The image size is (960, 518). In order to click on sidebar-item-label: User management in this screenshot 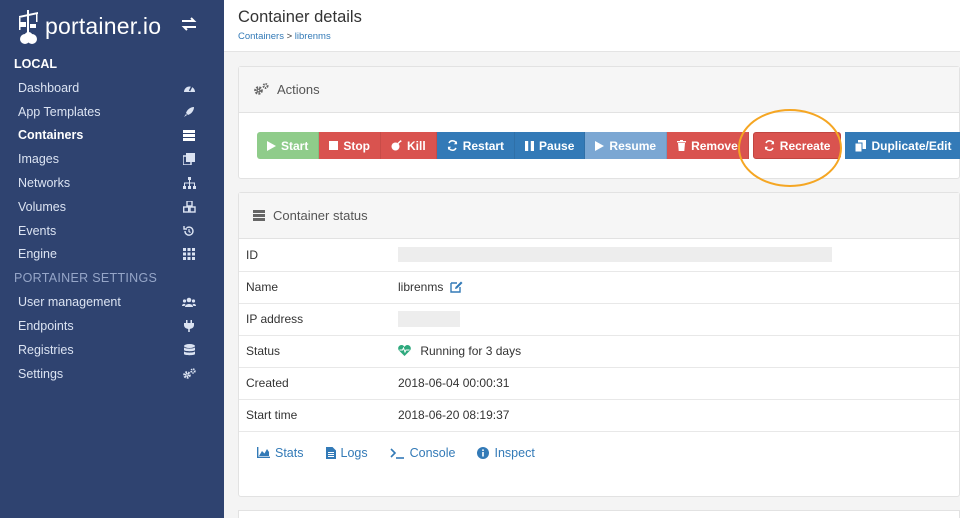, I will do `click(69, 302)`.